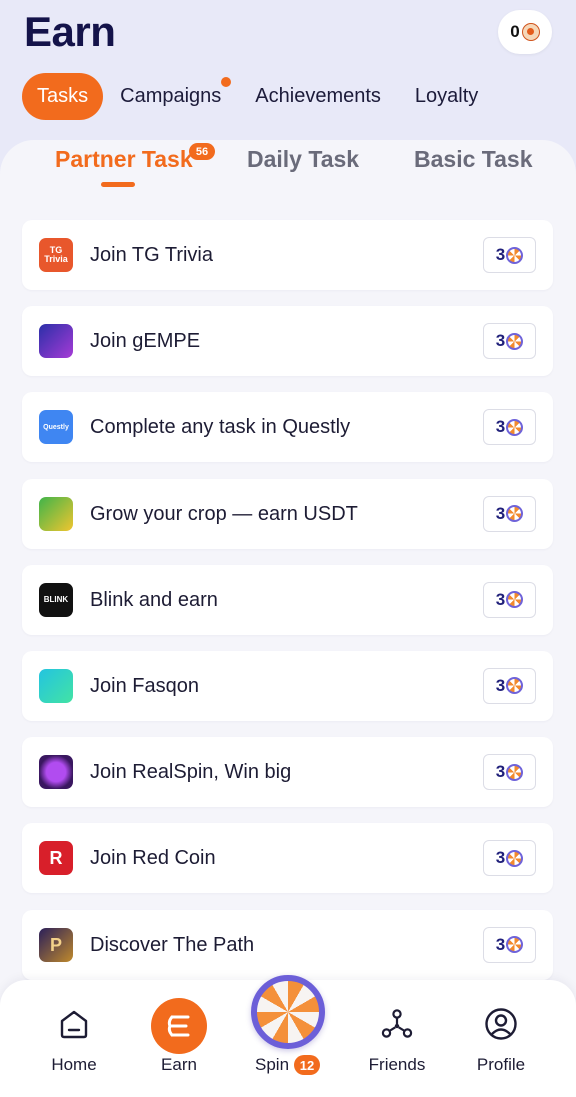 This screenshot has width=576, height=1097. What do you see at coordinates (151, 255) in the screenshot?
I see `task-label: Join TG Trivia` at bounding box center [151, 255].